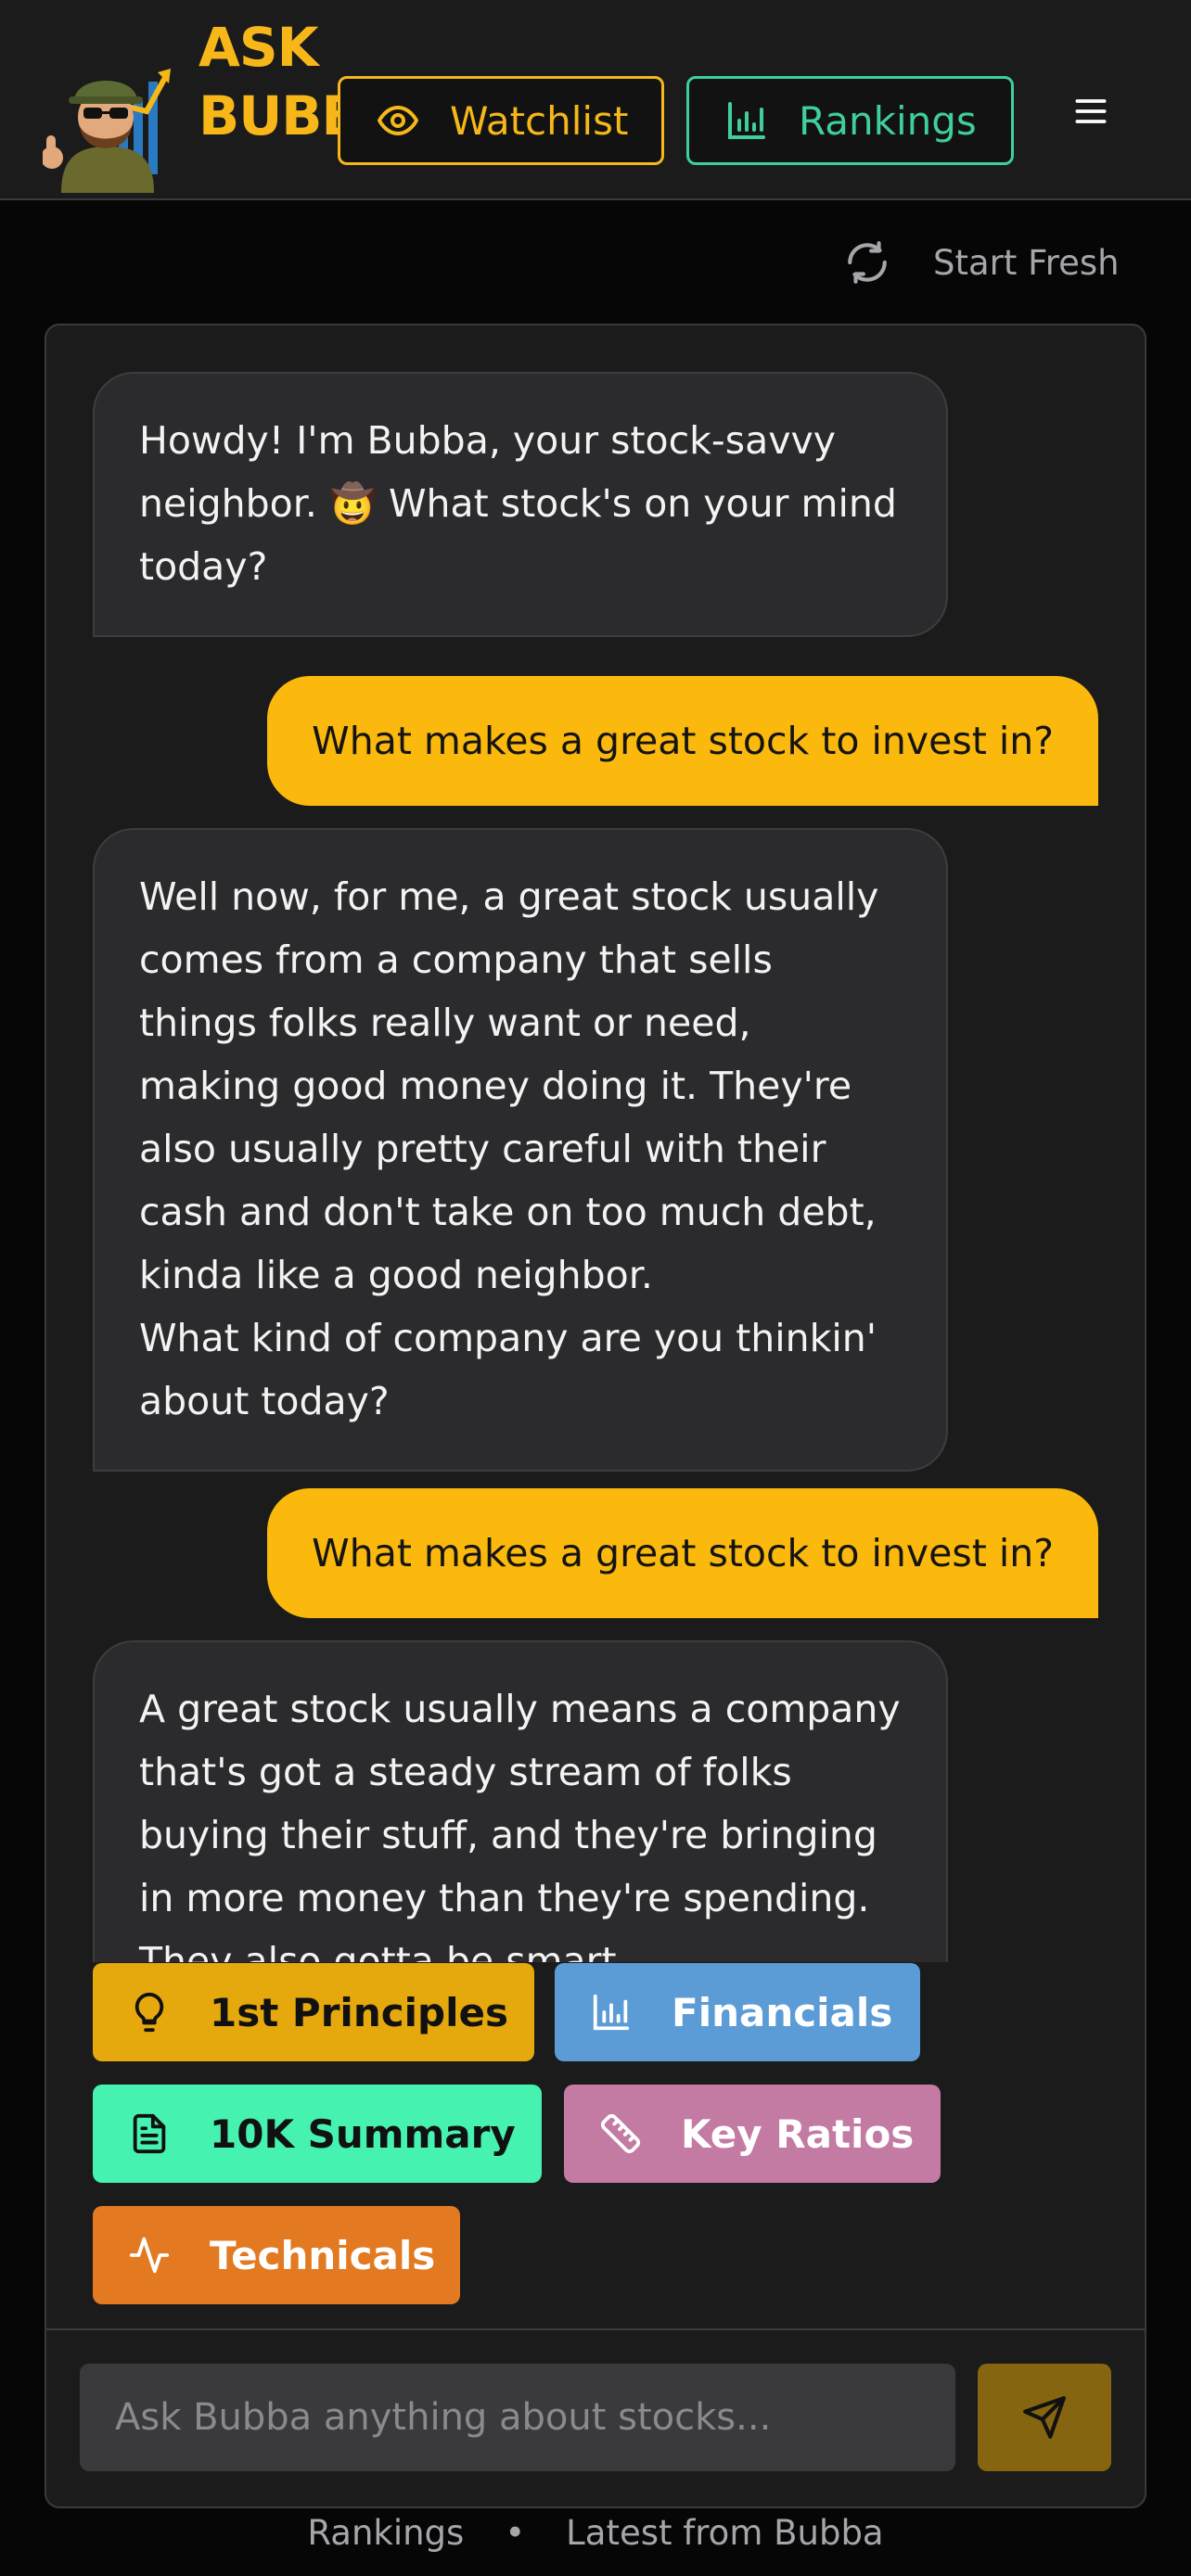  I want to click on brand-line-1: ASK, so click(258, 47).